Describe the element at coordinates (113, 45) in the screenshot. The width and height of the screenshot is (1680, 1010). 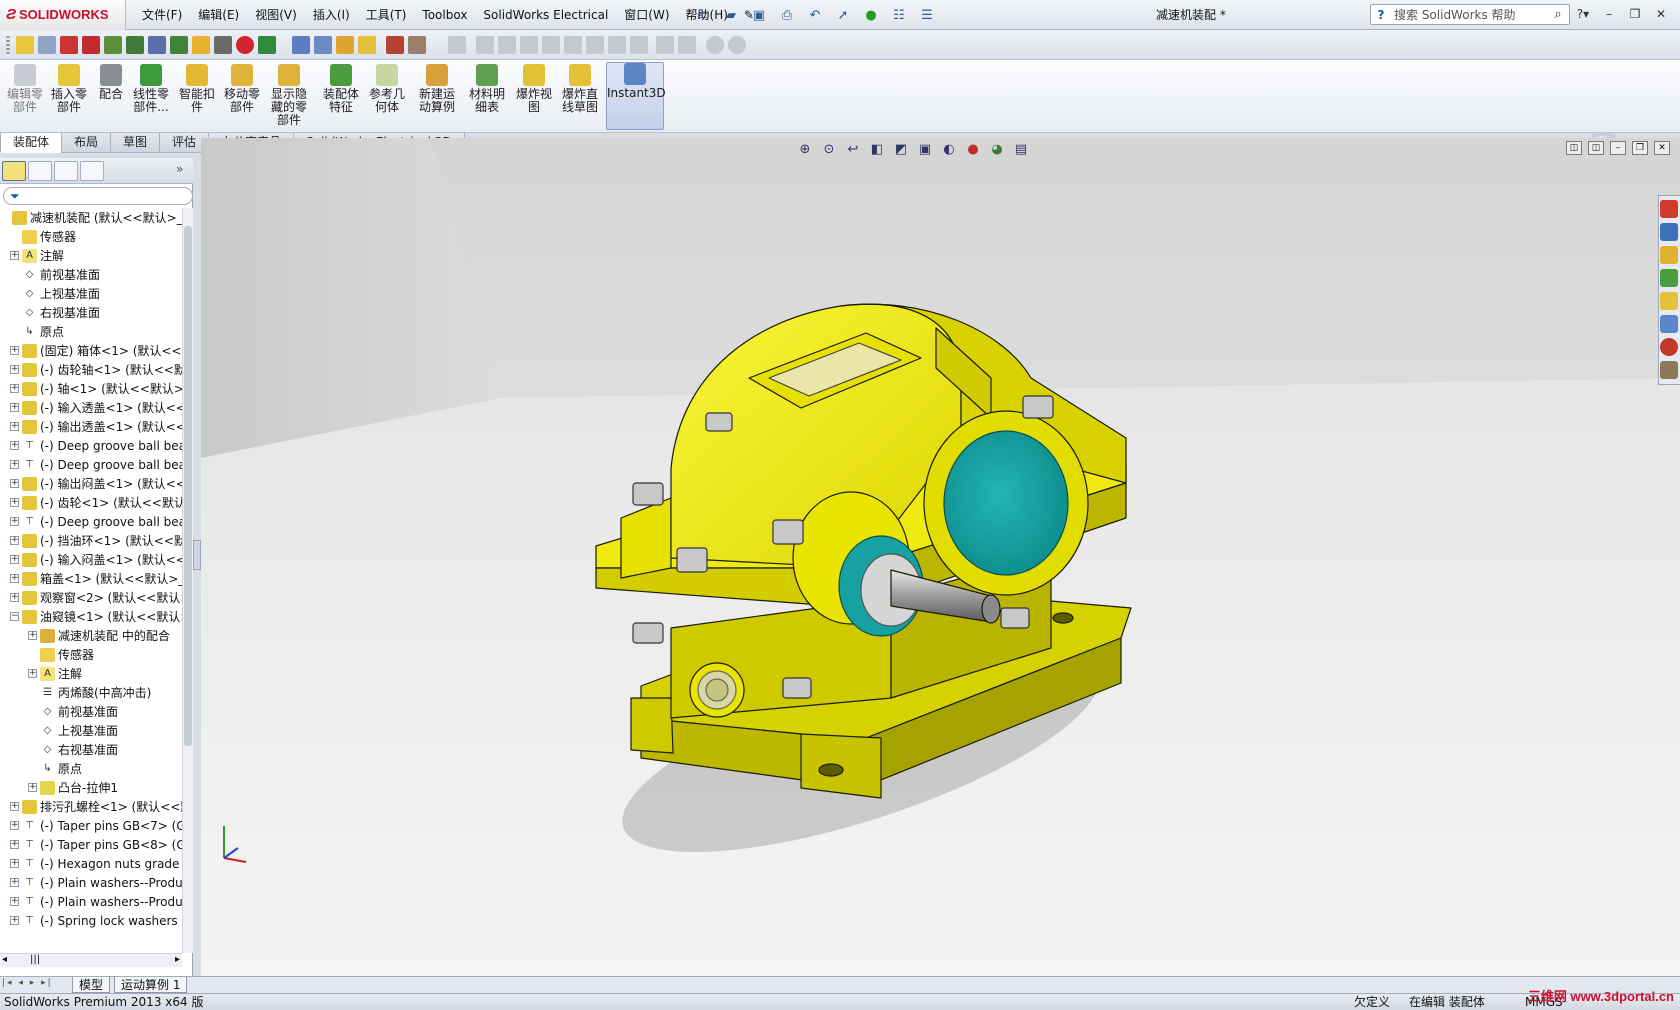
I see `sketch-icon` at that location.